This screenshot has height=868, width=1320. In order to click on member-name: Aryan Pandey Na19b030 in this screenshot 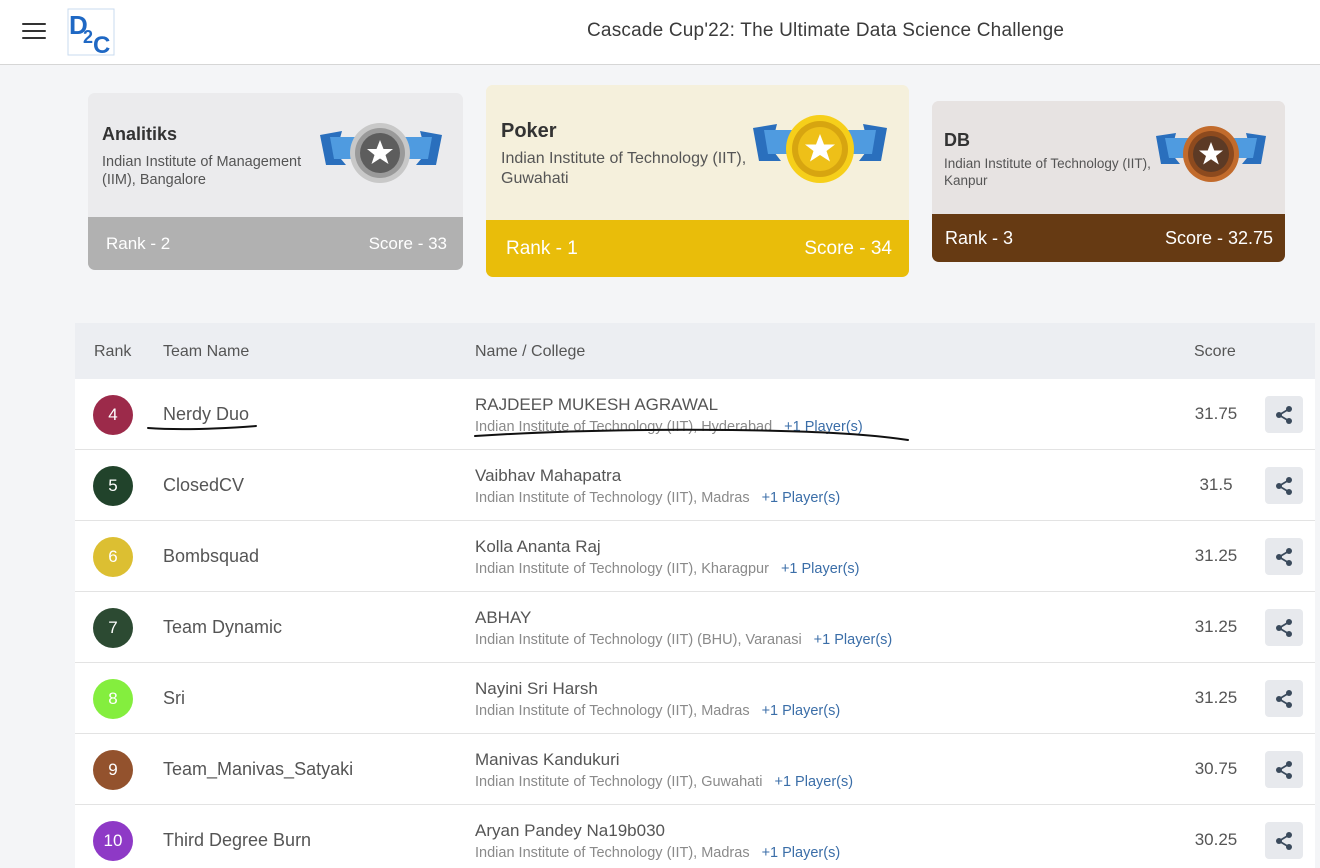, I will do `click(570, 830)`.